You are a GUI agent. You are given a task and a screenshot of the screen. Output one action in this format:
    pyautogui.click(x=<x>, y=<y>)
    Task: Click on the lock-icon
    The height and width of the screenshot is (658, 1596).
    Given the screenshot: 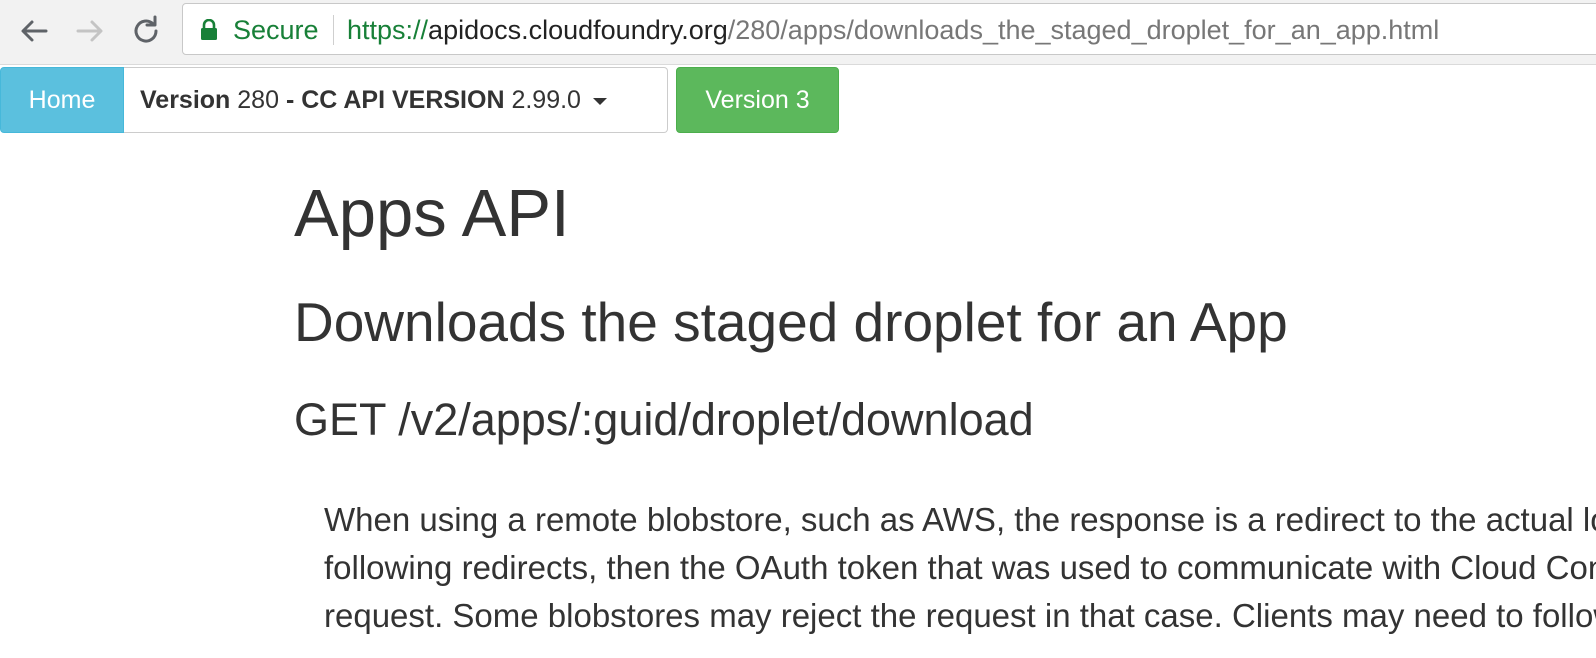 What is the action you would take?
    pyautogui.click(x=209, y=32)
    